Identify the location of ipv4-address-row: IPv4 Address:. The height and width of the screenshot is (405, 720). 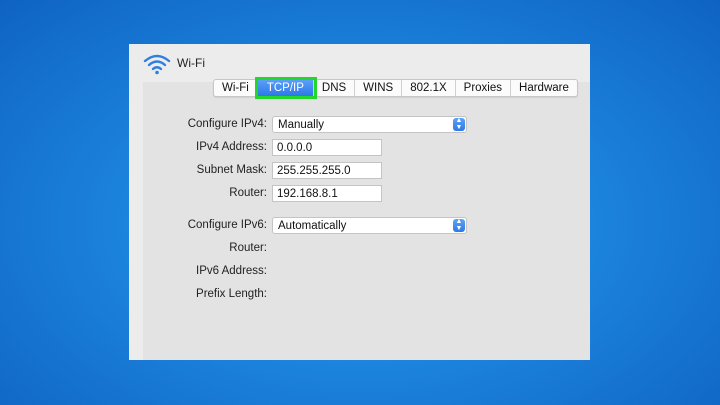
(198, 147).